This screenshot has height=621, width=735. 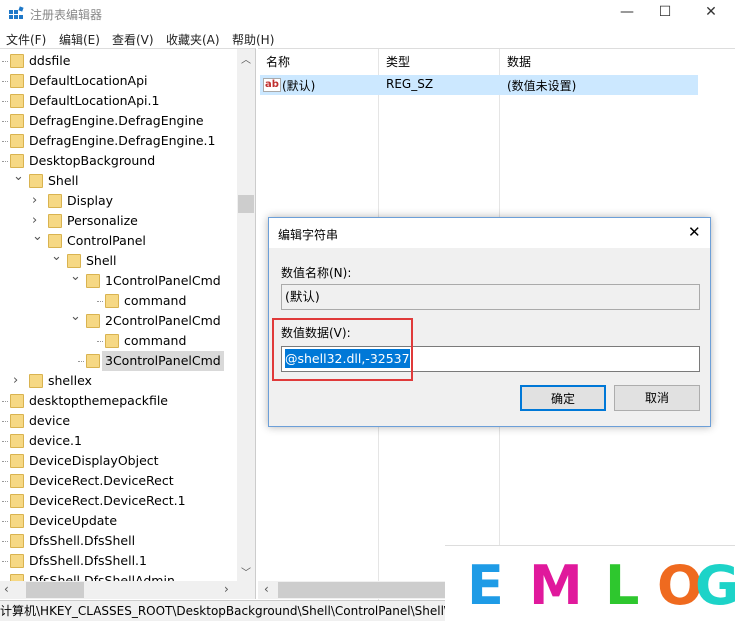 I want to click on tree-item: DefaultLocationApi, so click(x=118, y=81).